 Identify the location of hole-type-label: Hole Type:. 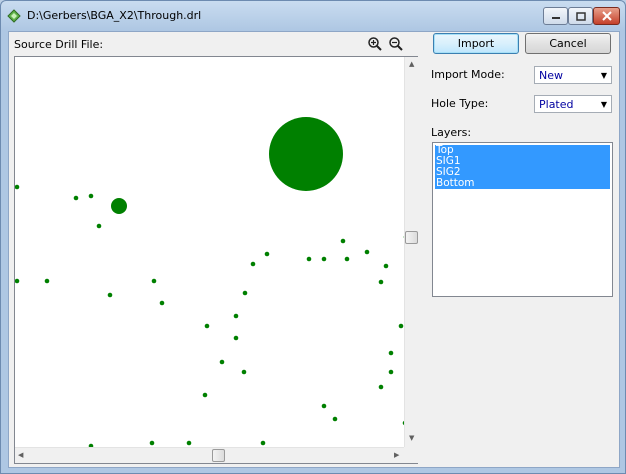
(460, 103).